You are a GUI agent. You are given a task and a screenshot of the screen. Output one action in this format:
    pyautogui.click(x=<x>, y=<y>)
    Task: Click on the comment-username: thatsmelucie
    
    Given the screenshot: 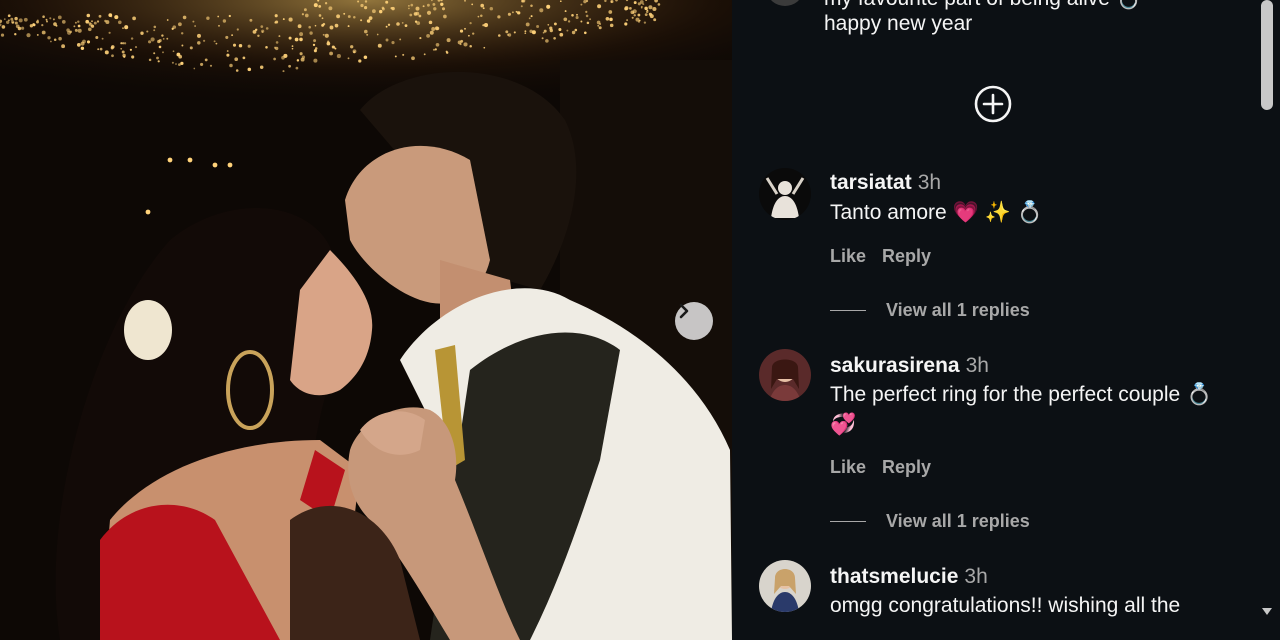 What is the action you would take?
    pyautogui.click(x=894, y=576)
    